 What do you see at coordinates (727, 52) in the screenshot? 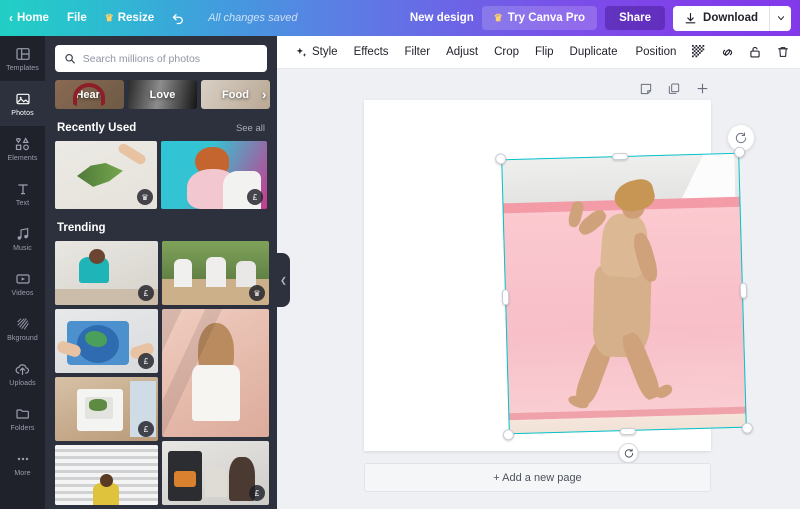
I see `link-button` at bounding box center [727, 52].